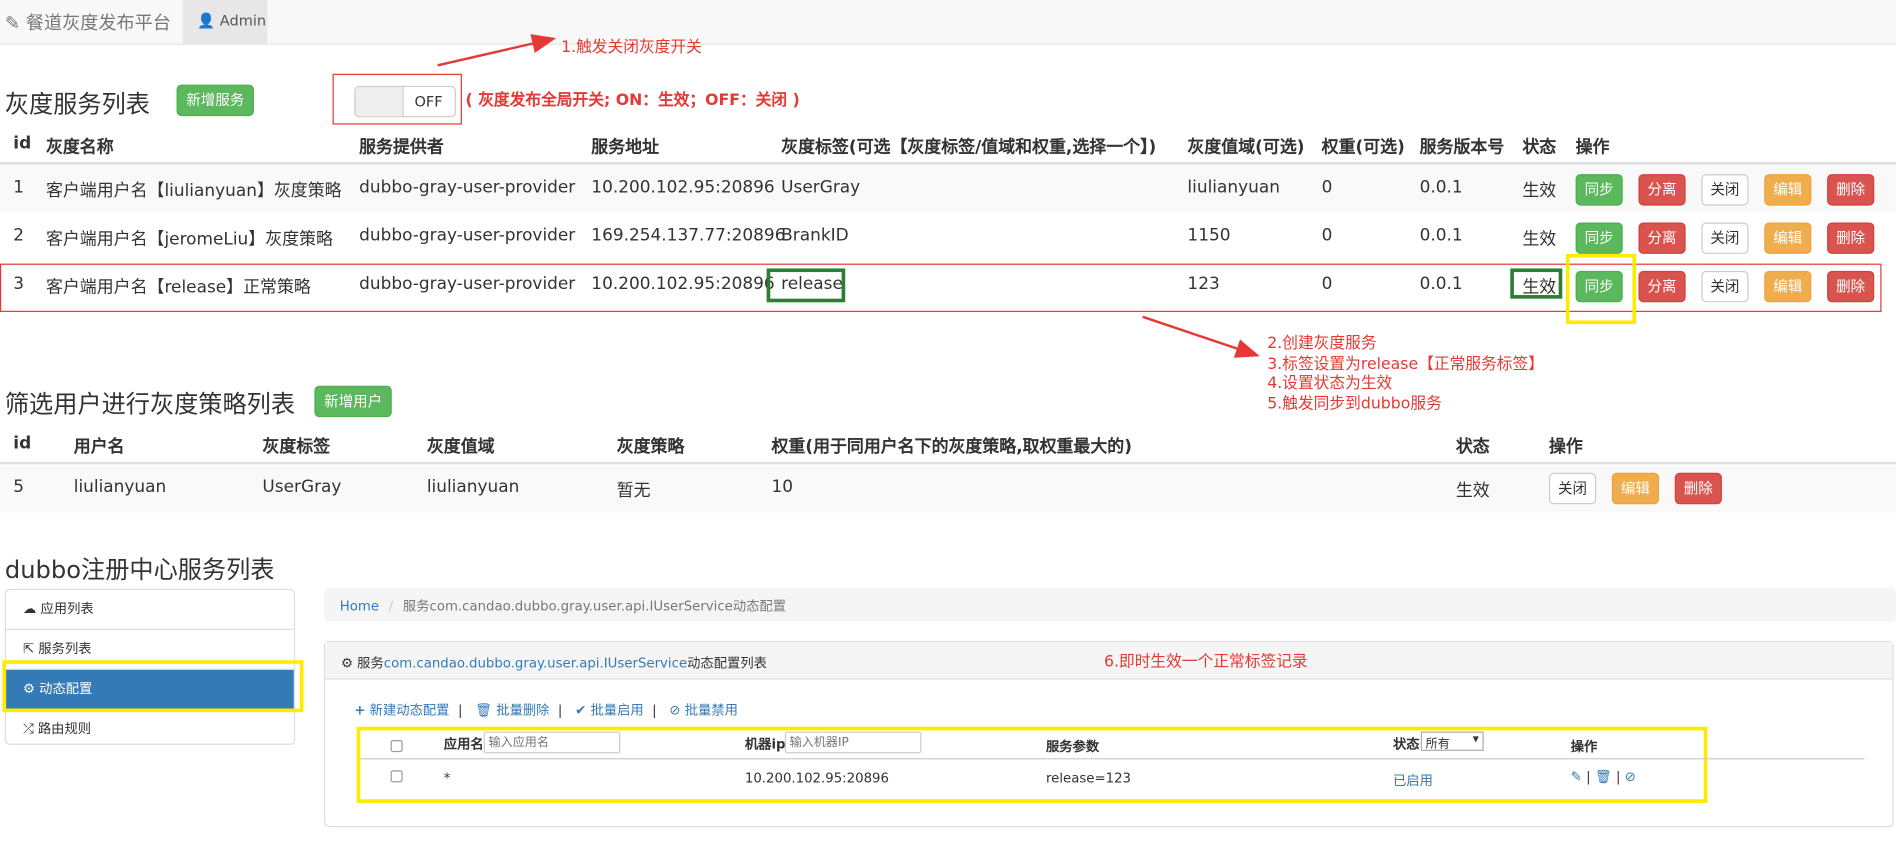  Describe the element at coordinates (1698, 488) in the screenshot. I see `us-delete-button: 删除` at that location.